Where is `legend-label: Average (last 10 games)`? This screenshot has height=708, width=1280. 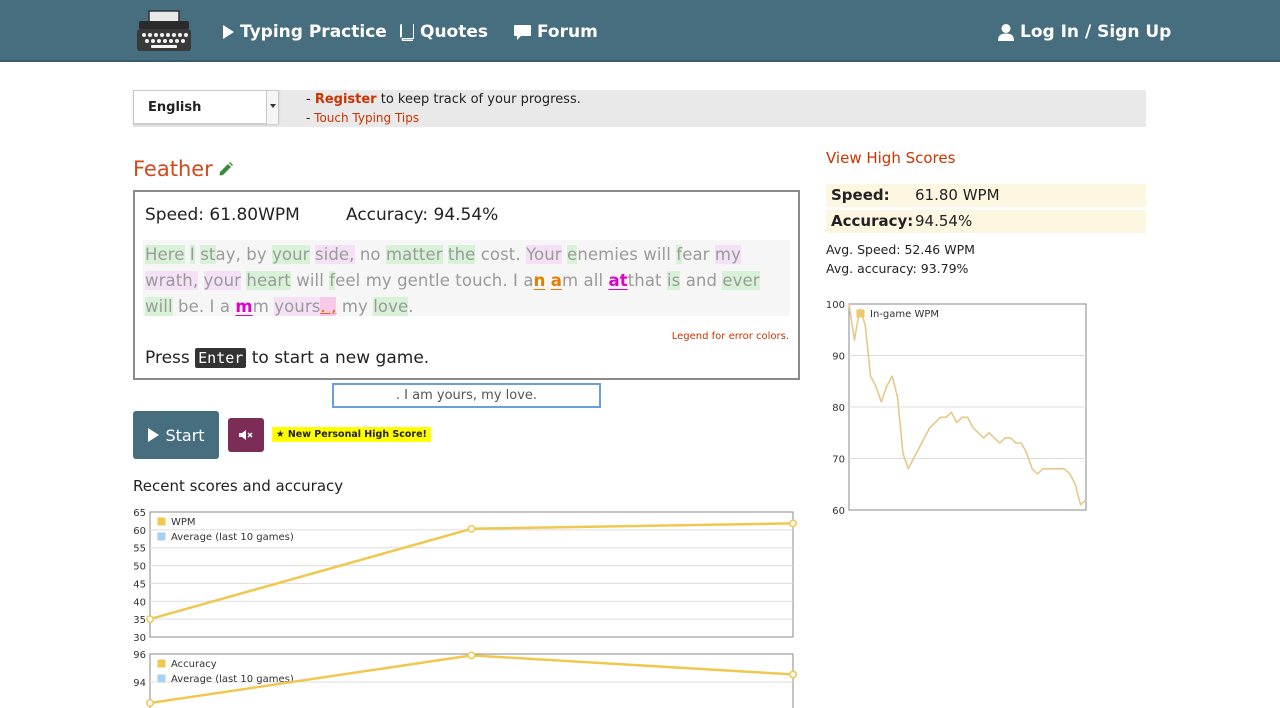 legend-label: Average (last 10 games) is located at coordinates (232, 537).